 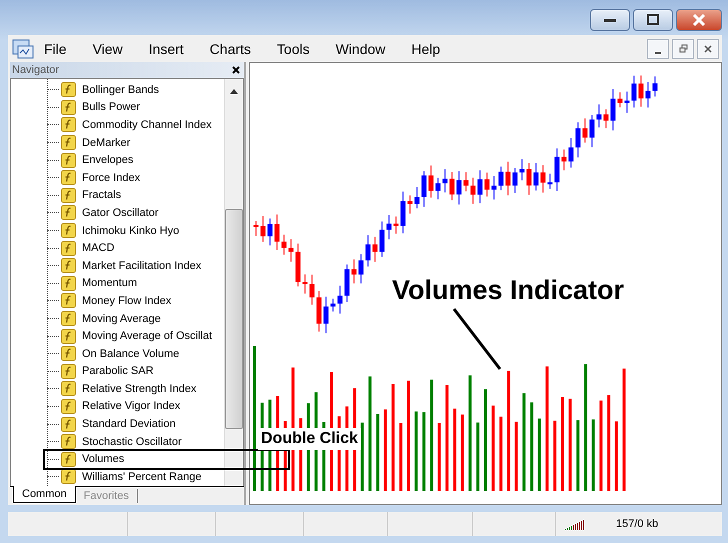 I want to click on indicator-item: Moving Average, so click(x=121, y=318).